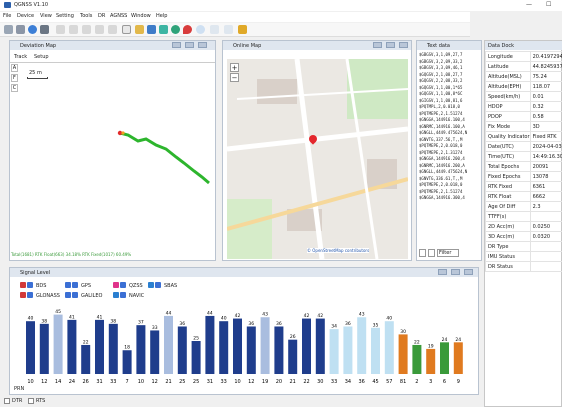 The image size is (562, 407). Describe the element at coordinates (23, 285) in the screenshot. I see `legend-swatch-bds` at that location.